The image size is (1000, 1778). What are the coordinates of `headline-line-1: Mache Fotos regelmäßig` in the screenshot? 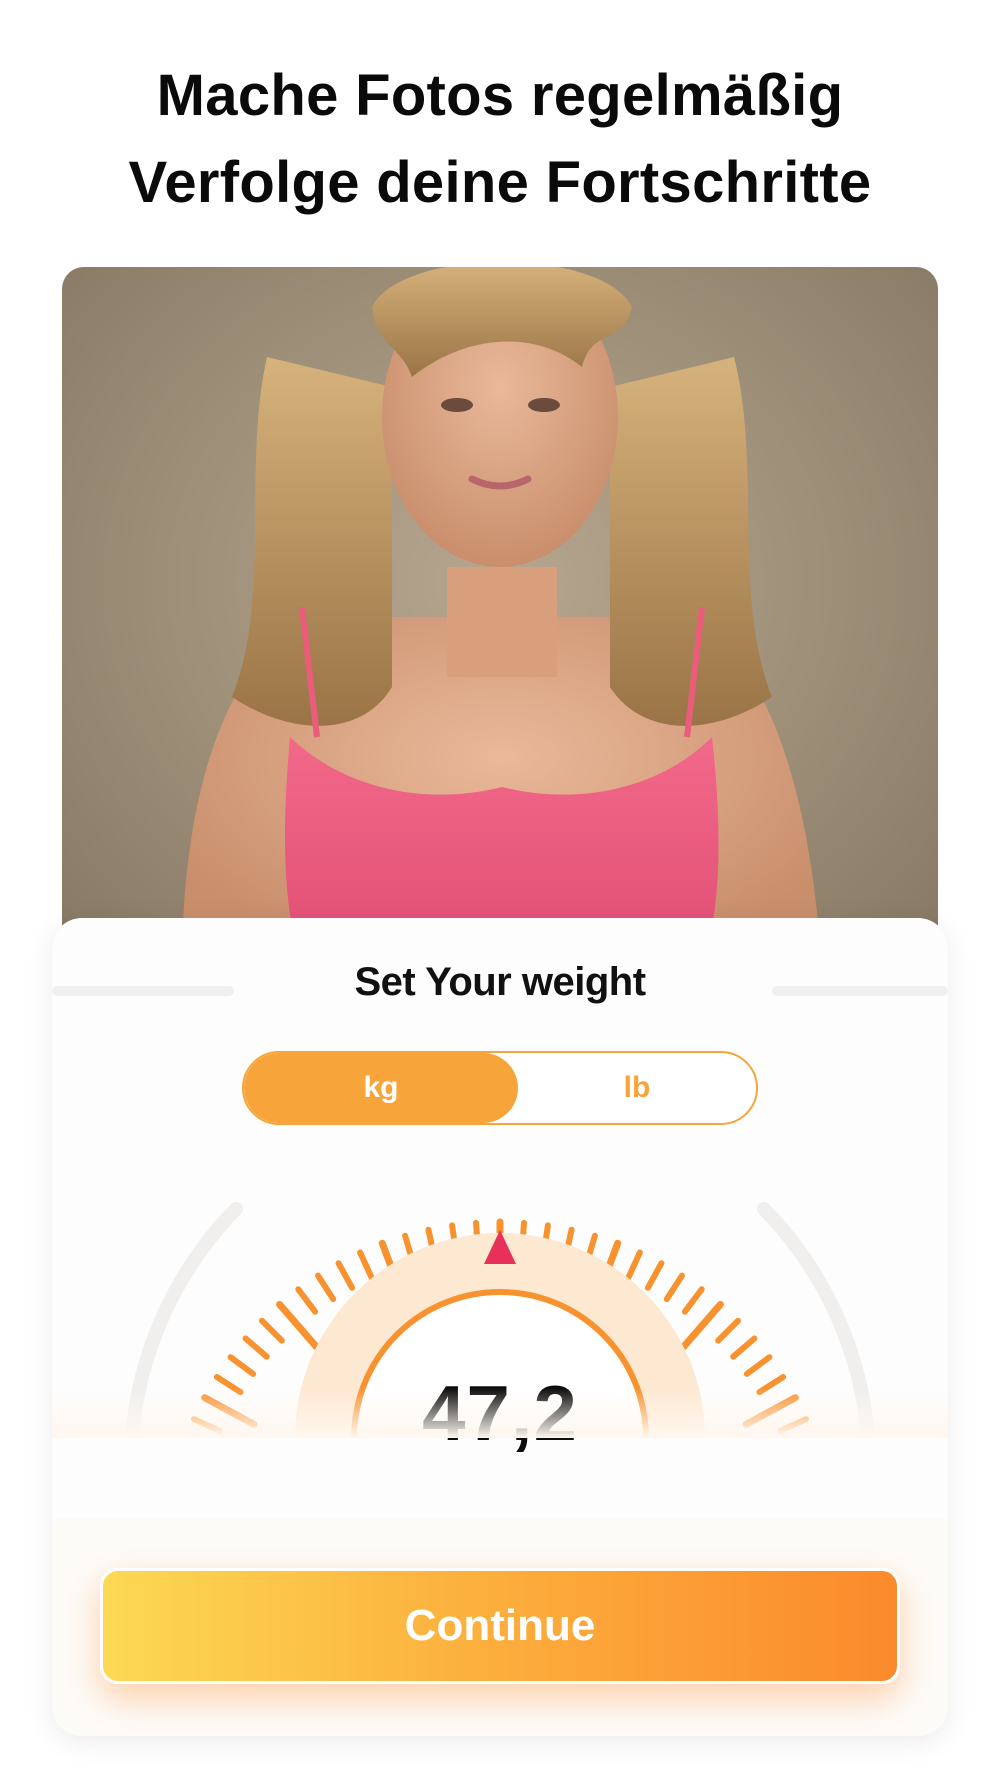 It's located at (500, 95).